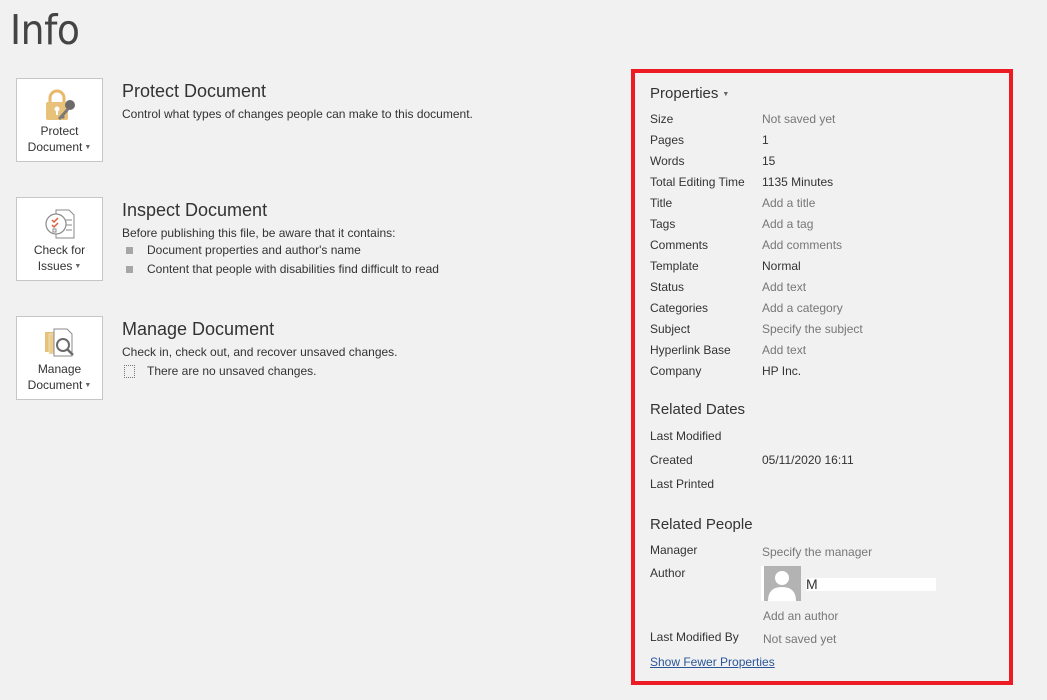  Describe the element at coordinates (194, 91) in the screenshot. I see `protect-document-heading: Protect Document` at that location.